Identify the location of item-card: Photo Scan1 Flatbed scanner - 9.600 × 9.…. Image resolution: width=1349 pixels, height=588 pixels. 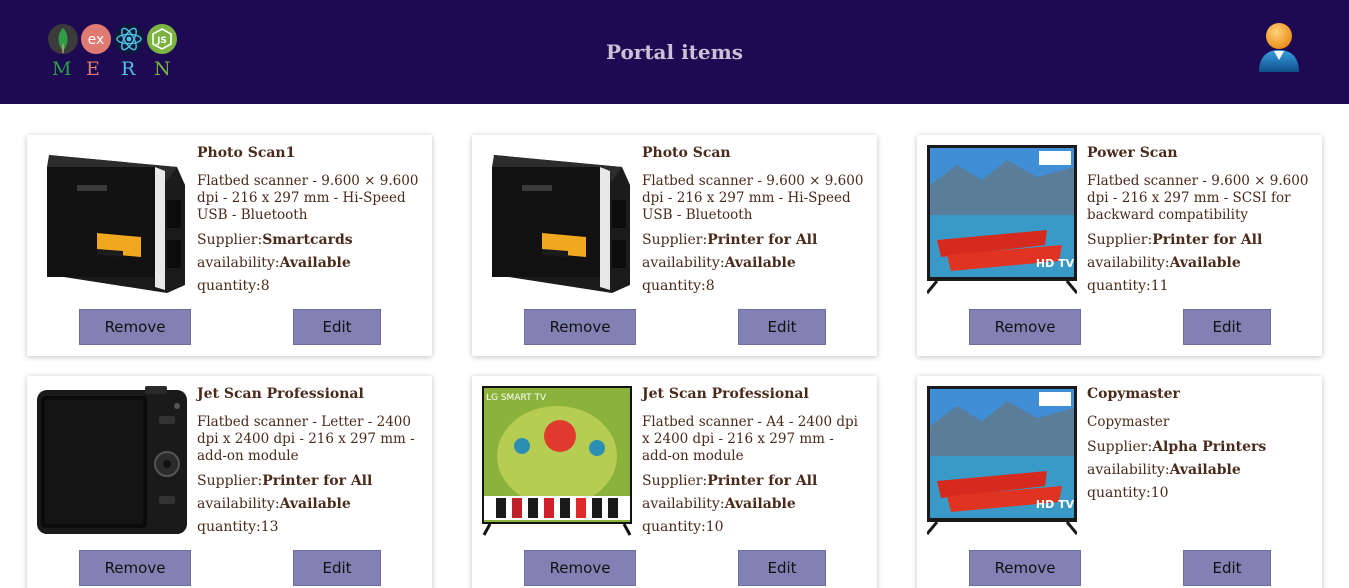
(229, 245).